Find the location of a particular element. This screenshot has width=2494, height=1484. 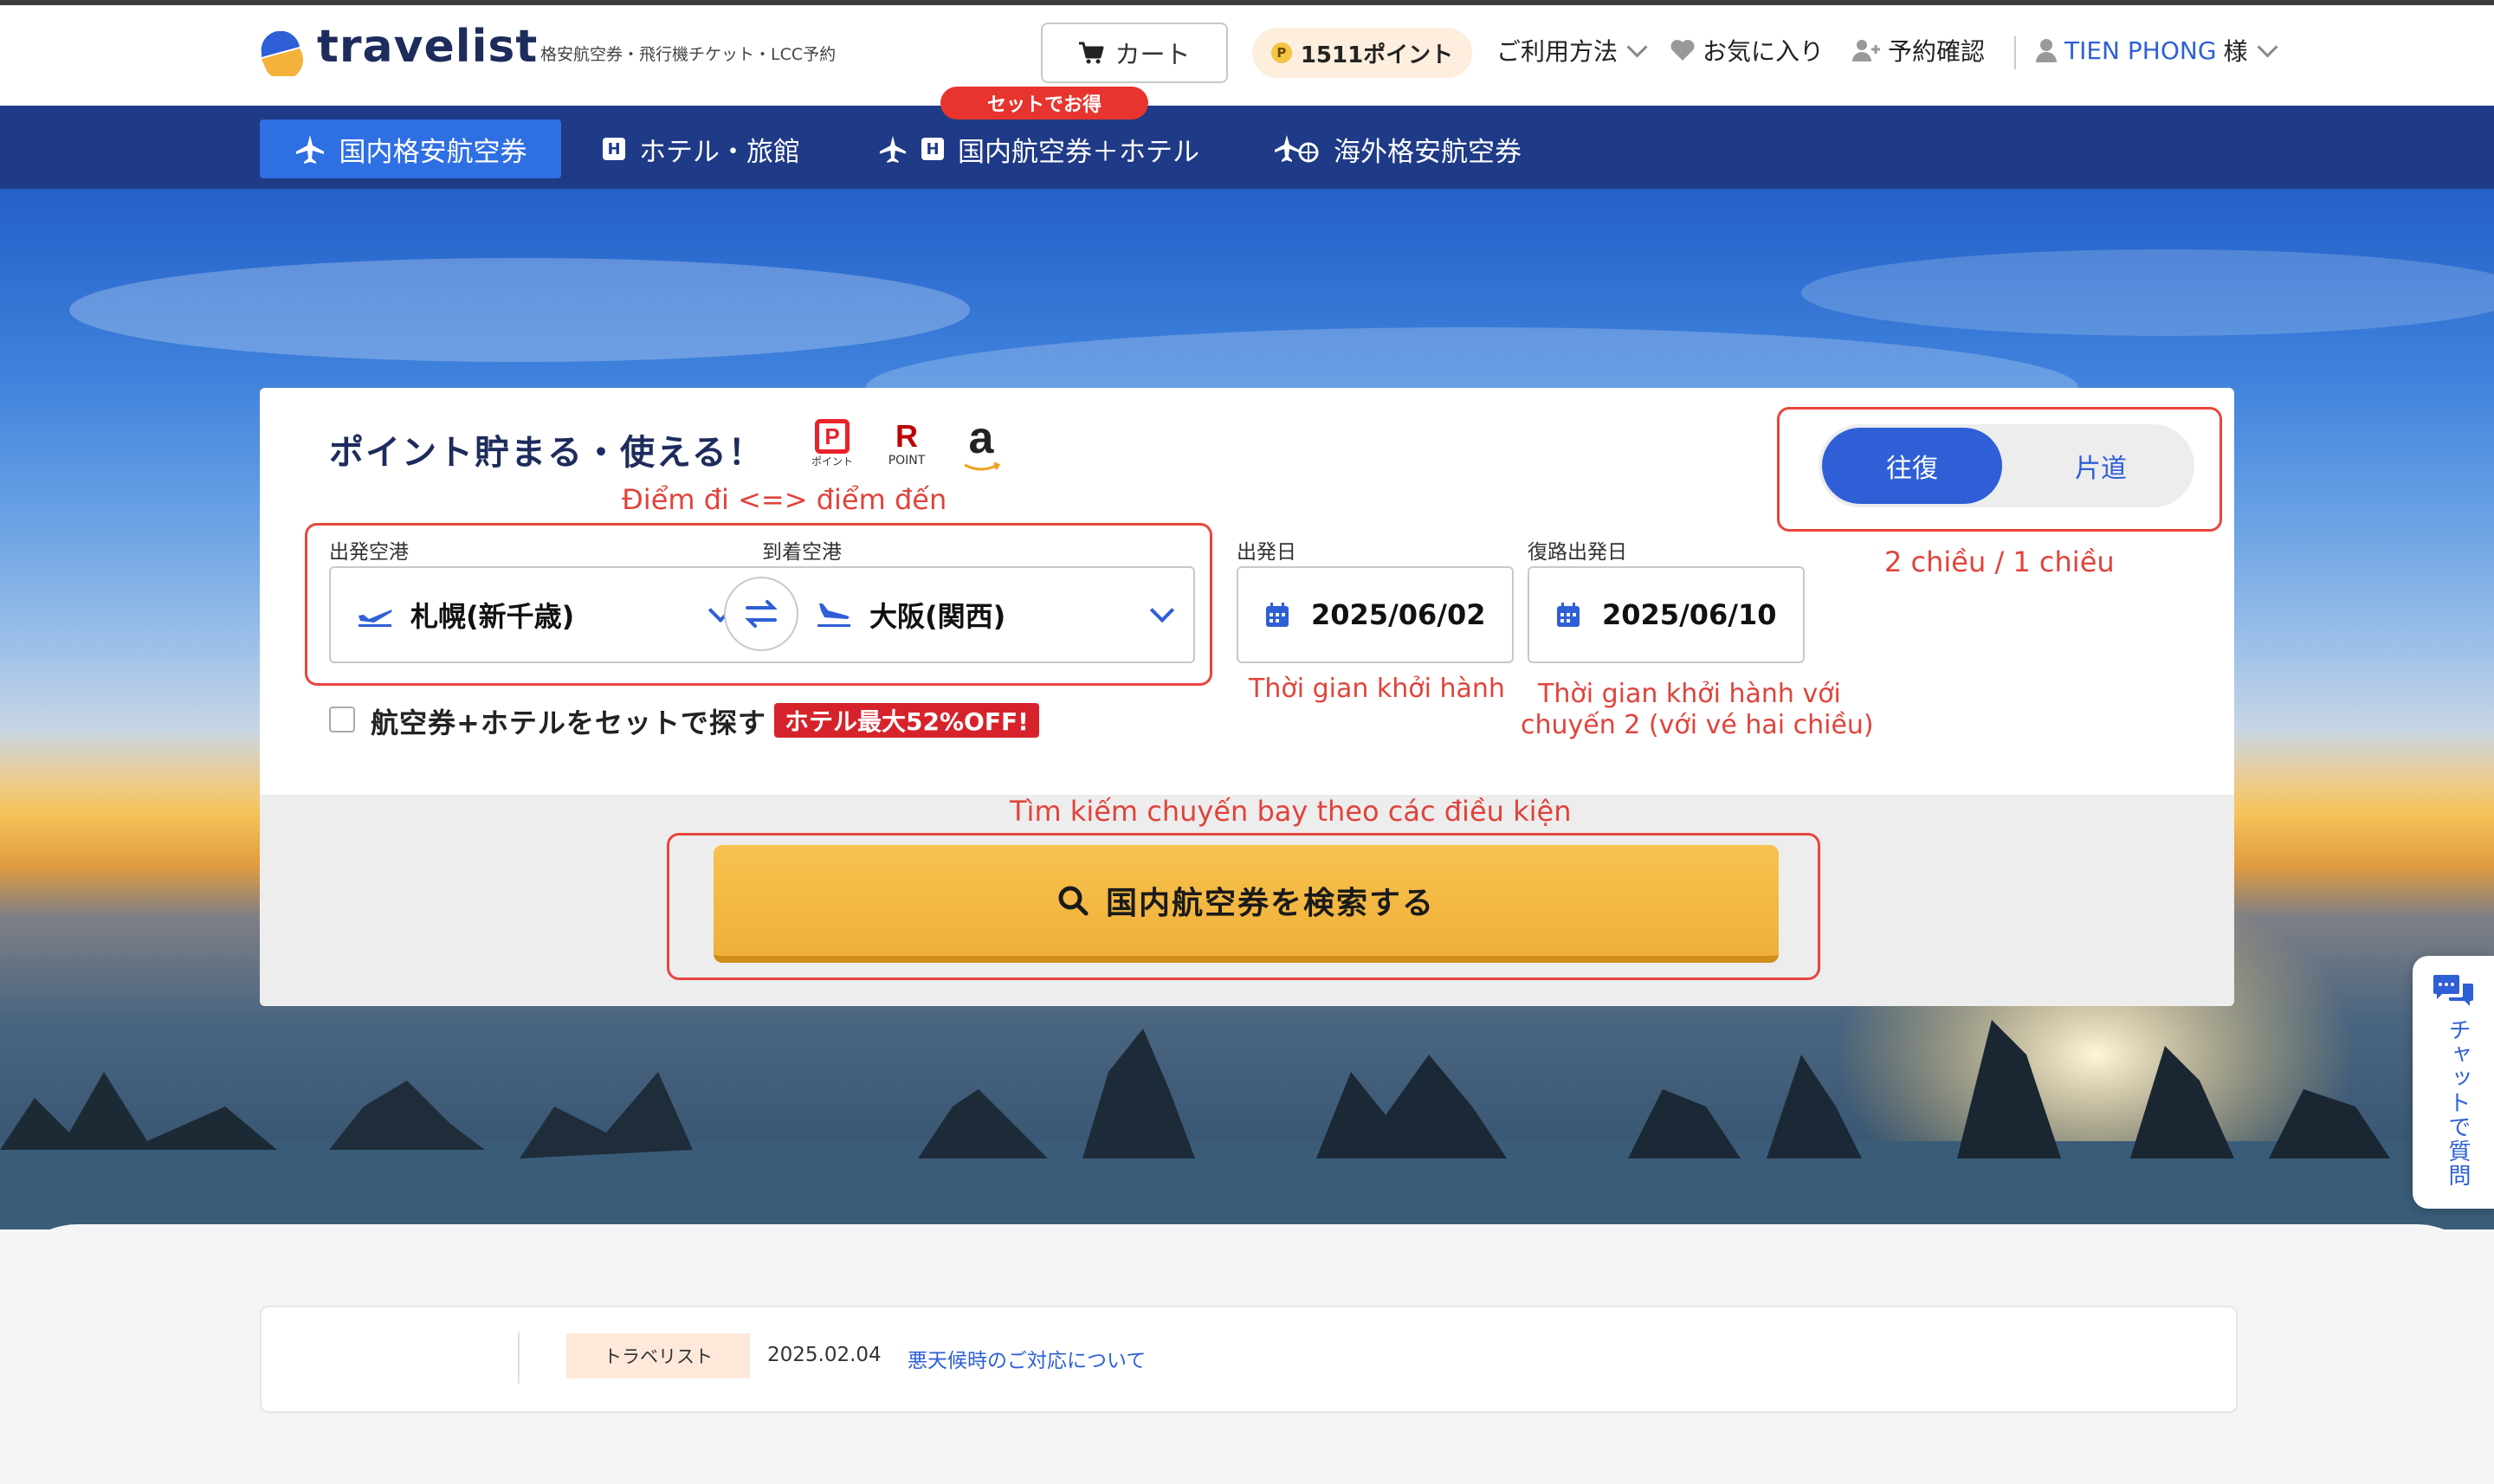

annotation-return-date-note-2: chuyến 2 (với vé hai chiều) is located at coordinates (1697, 725).